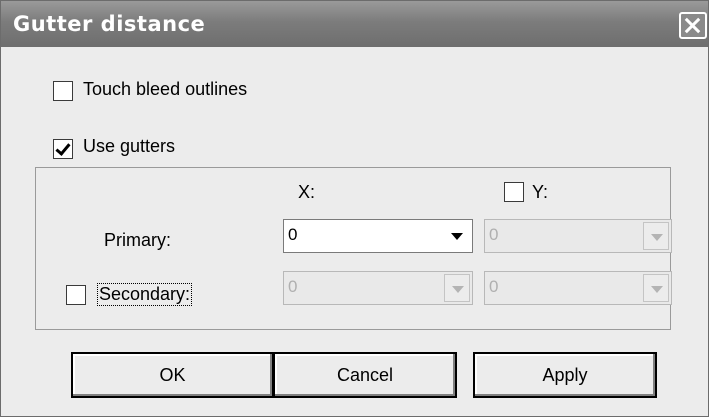 This screenshot has height=417, width=709. Describe the element at coordinates (540, 192) in the screenshot. I see `y-column-label: Y:` at that location.